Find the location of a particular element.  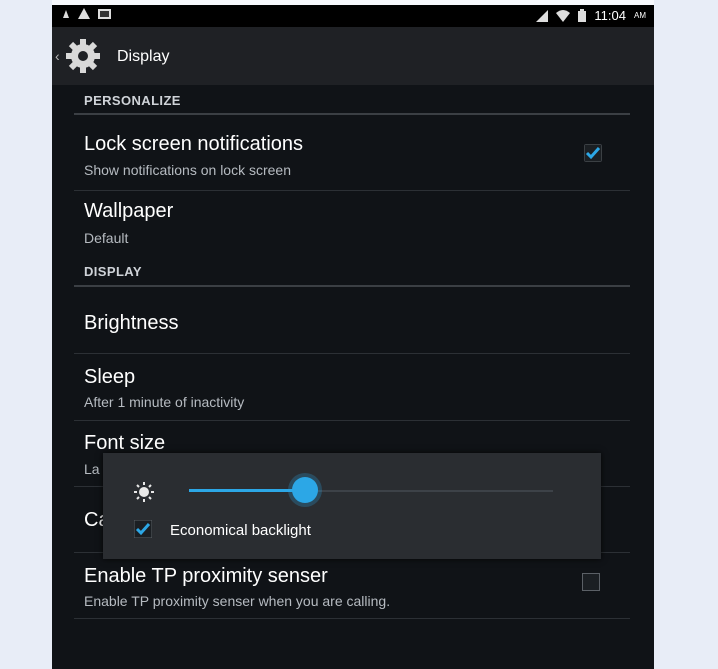

status-bar: 11:04 AM is located at coordinates (353, 16).